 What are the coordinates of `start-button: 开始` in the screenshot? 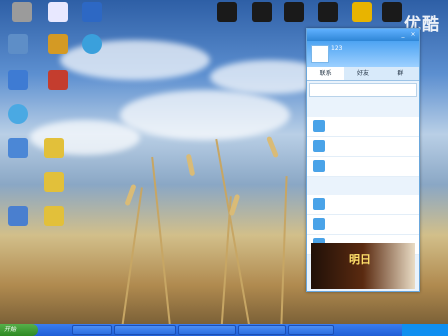 It's located at (19, 330).